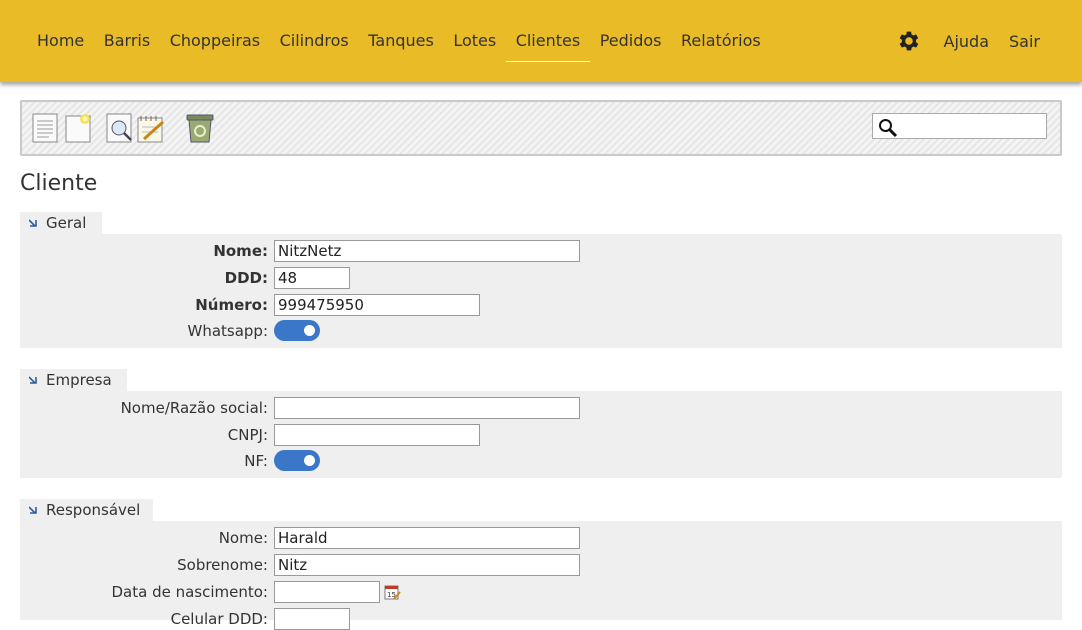 The height and width of the screenshot is (630, 1082). I want to click on razao-social-field, so click(427, 408).